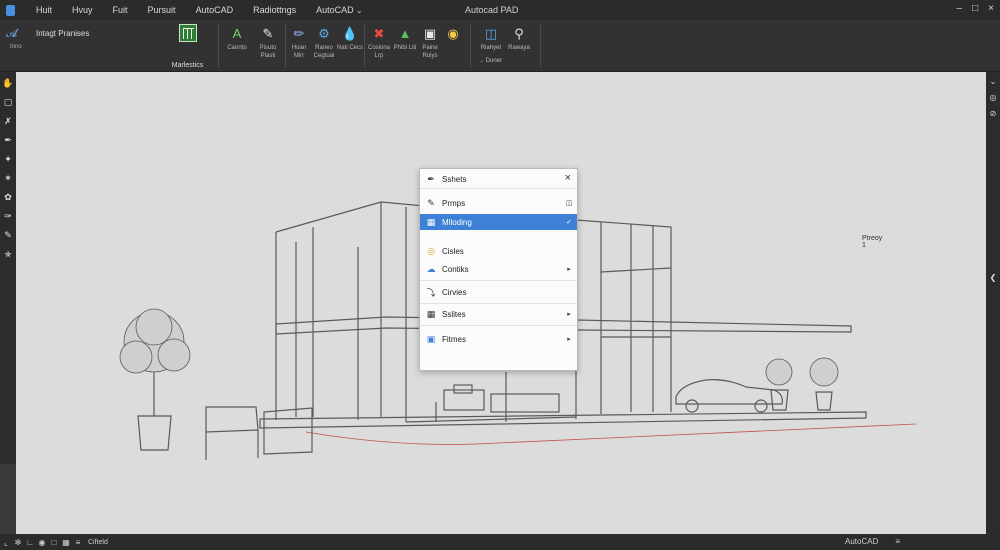 Image resolution: width=1000 pixels, height=550 pixels. What do you see at coordinates (498, 203) in the screenshot?
I see `menu-item-prmps: ✎ Prmps ◫` at bounding box center [498, 203].